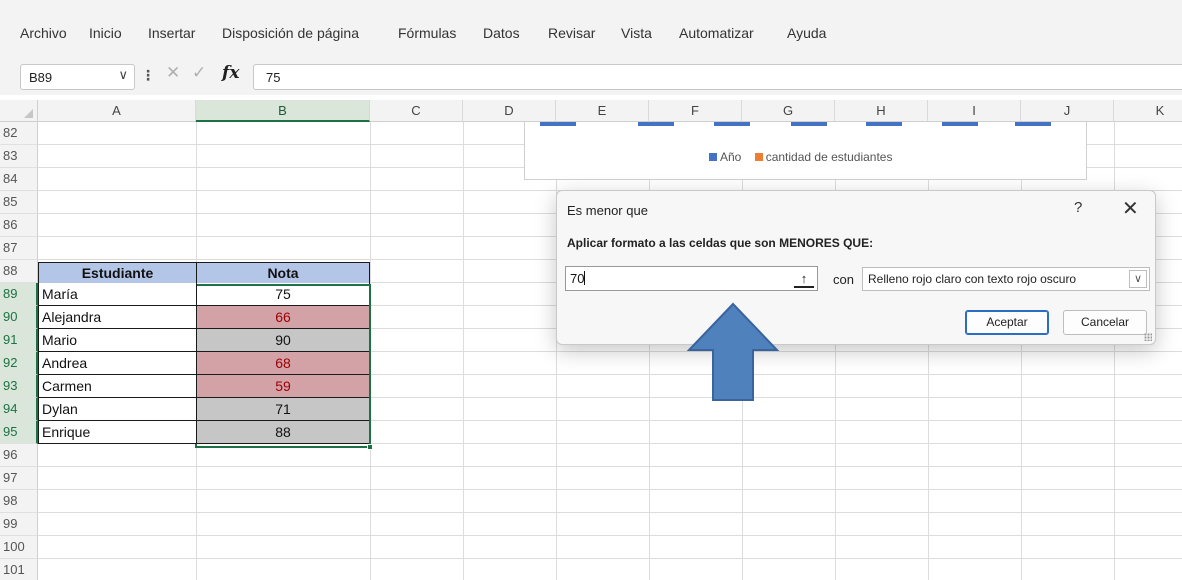 This screenshot has height=580, width=1182. I want to click on column-header-h: H, so click(881, 111).